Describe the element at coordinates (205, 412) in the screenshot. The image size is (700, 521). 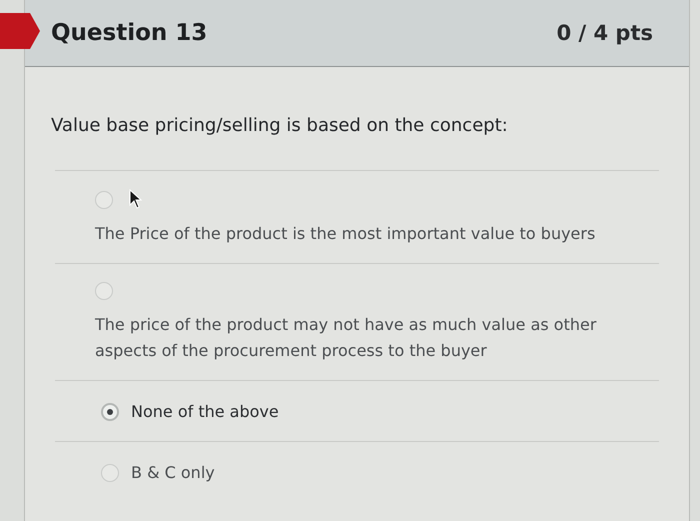
I see `answer-label: None of the above` at that location.